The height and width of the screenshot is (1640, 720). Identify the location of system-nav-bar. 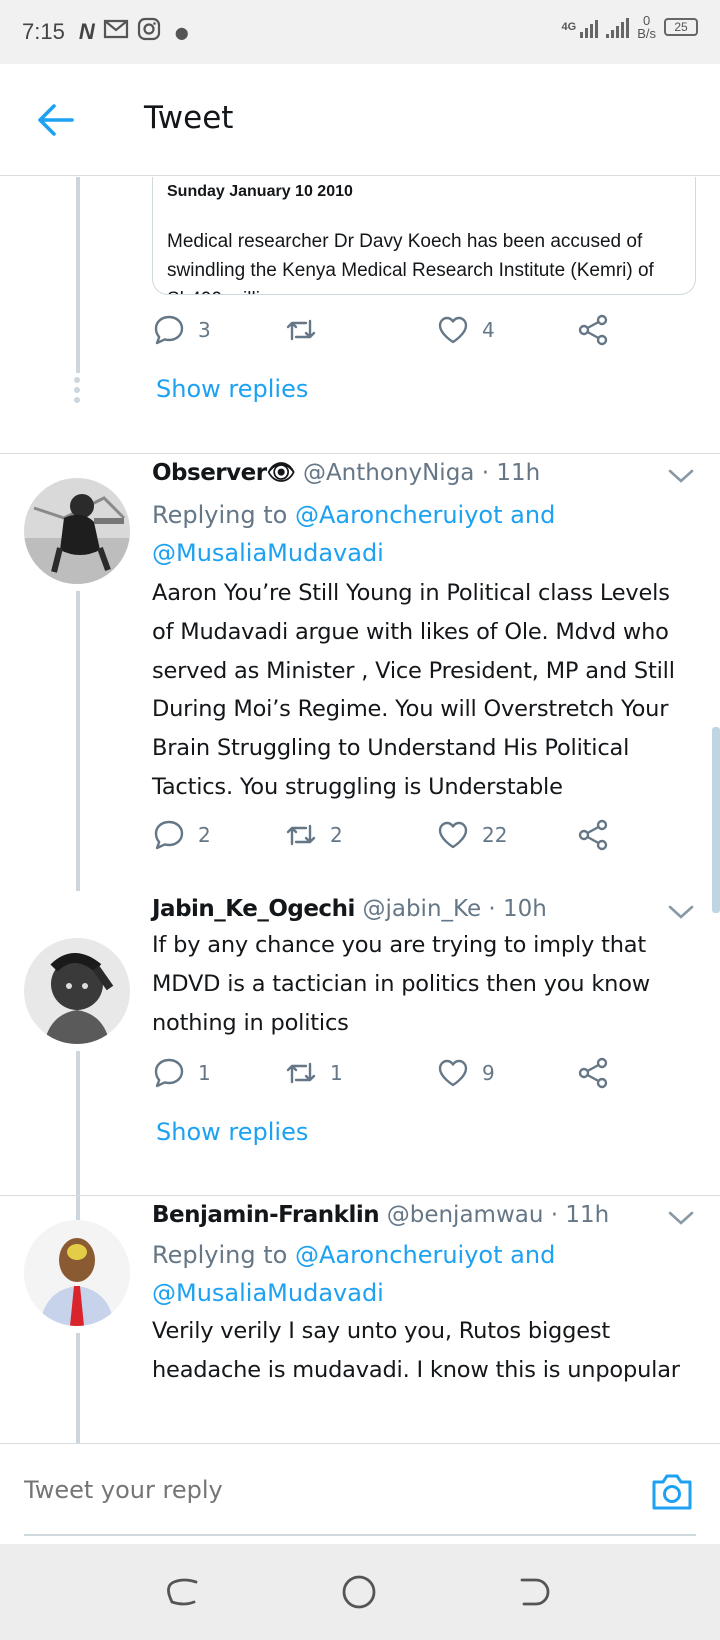
(360, 1592).